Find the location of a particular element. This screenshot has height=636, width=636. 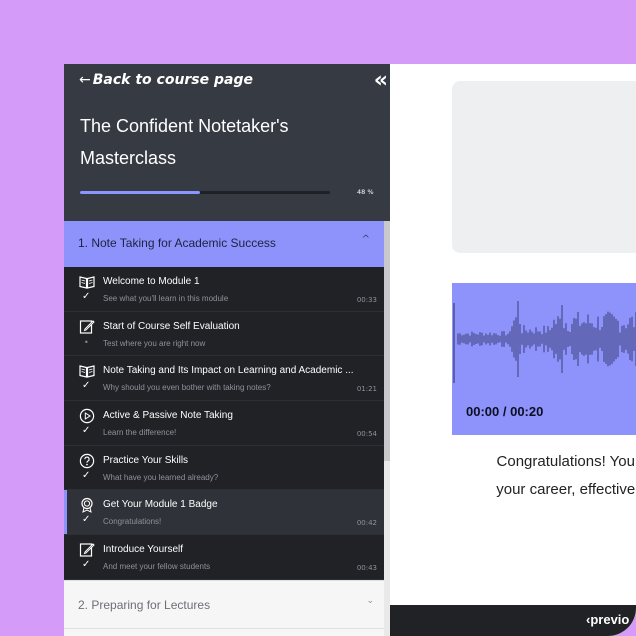

arrow-left-icon: ← is located at coordinates (85, 80).